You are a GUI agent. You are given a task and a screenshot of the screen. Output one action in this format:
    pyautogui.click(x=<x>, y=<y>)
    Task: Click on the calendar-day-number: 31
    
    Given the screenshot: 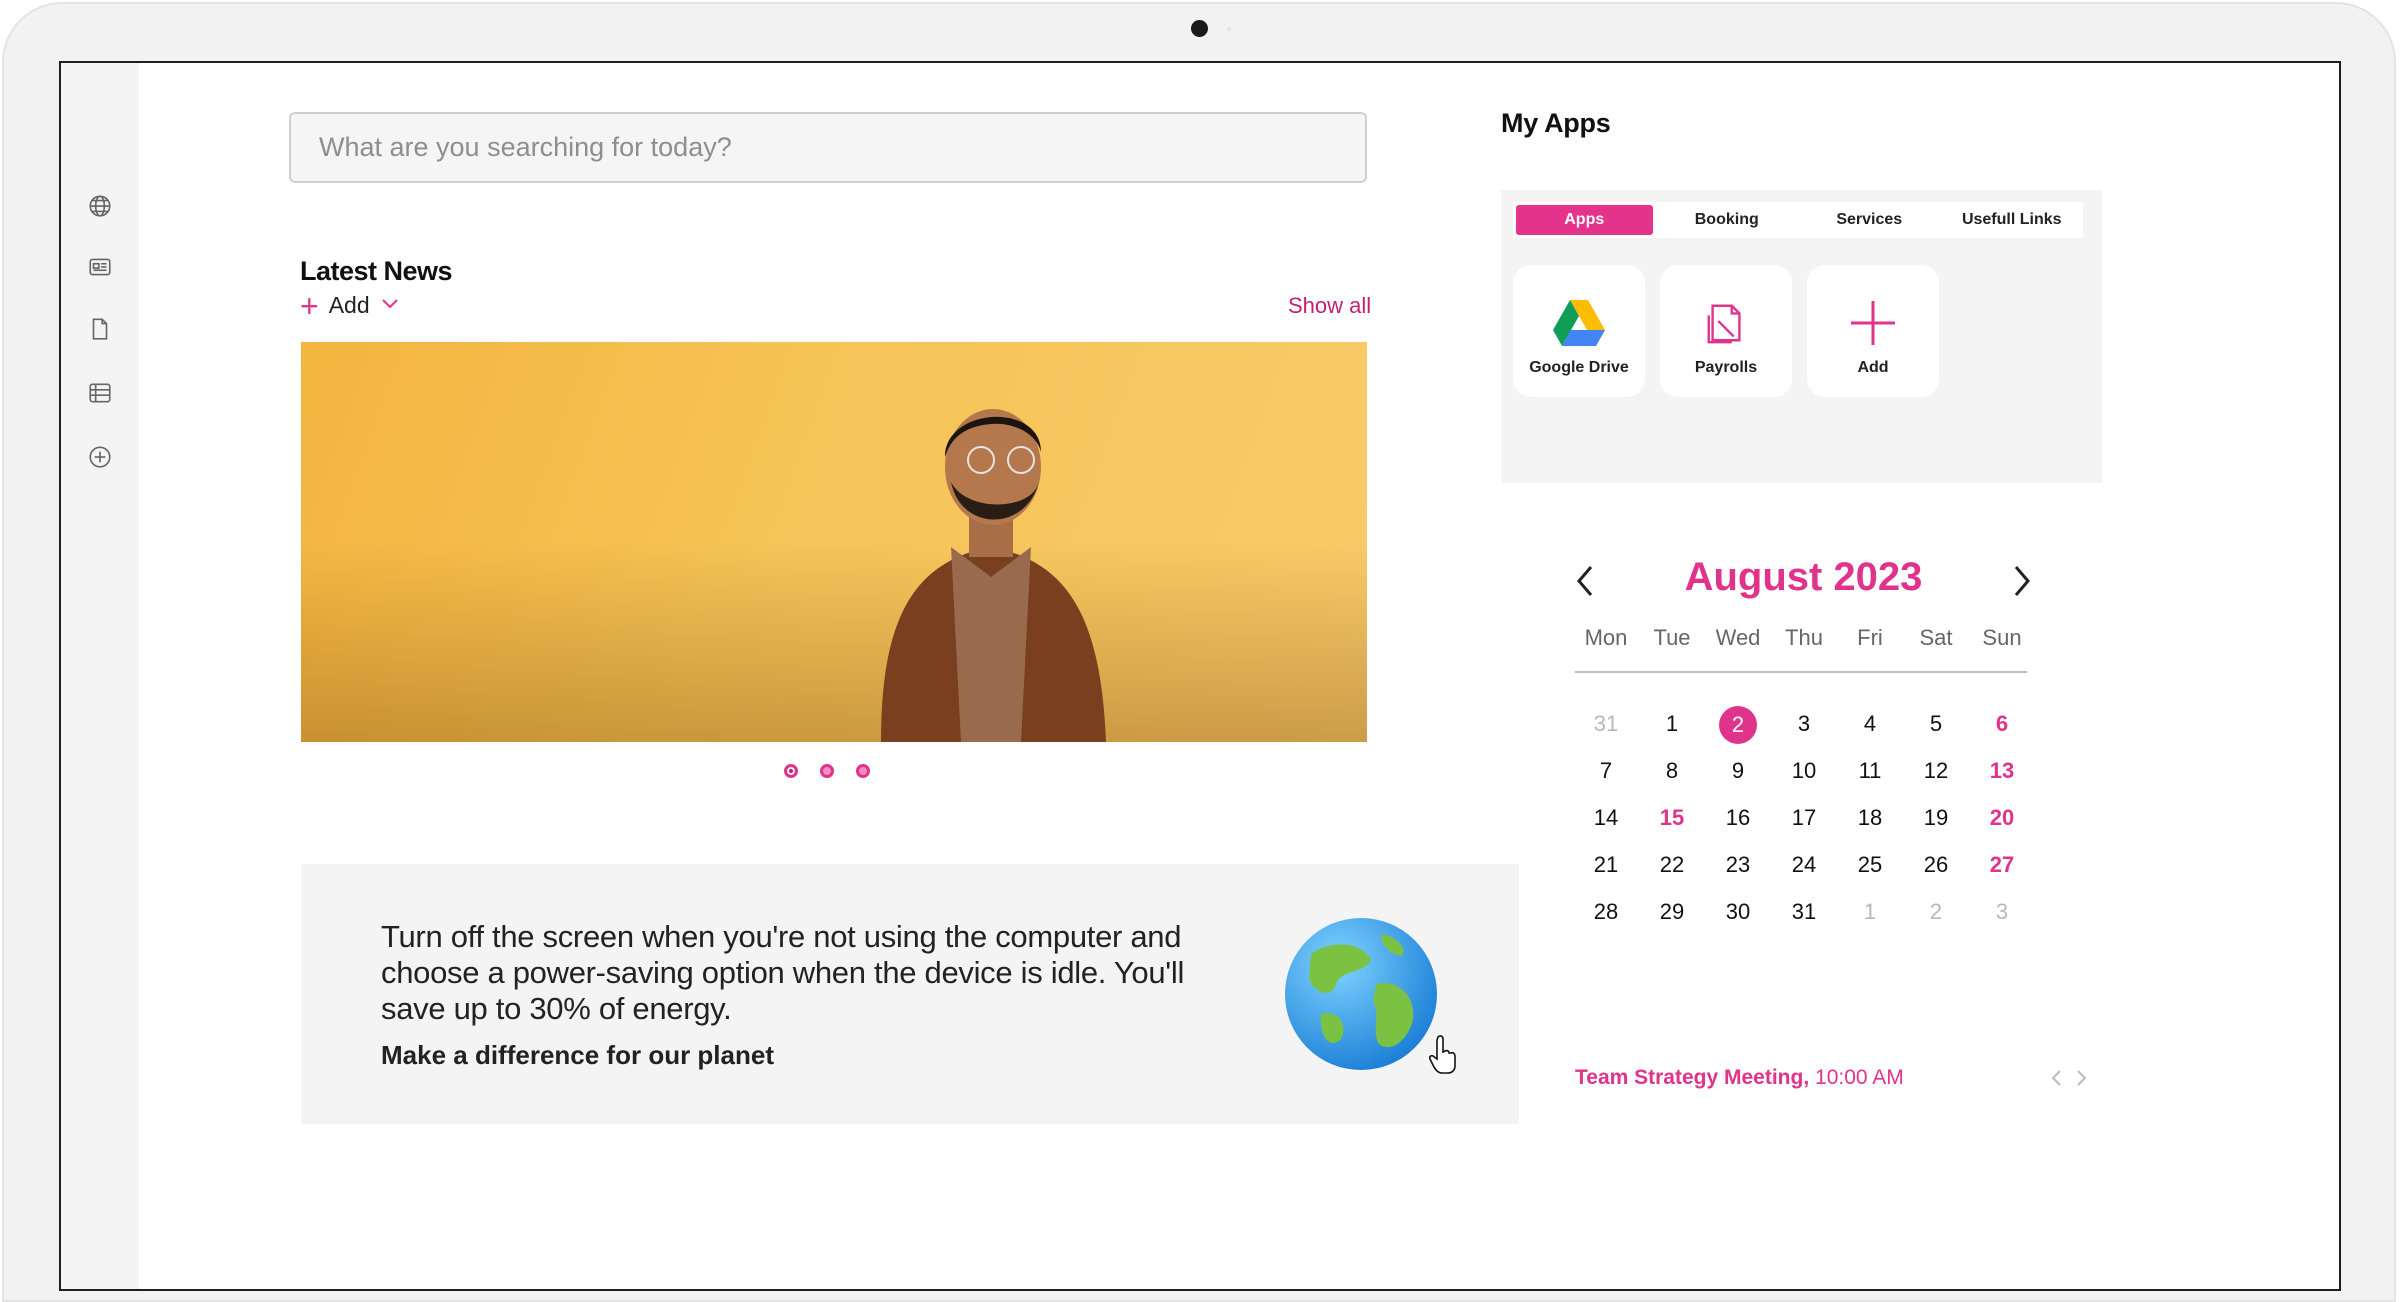 What is the action you would take?
    pyautogui.click(x=1804, y=911)
    